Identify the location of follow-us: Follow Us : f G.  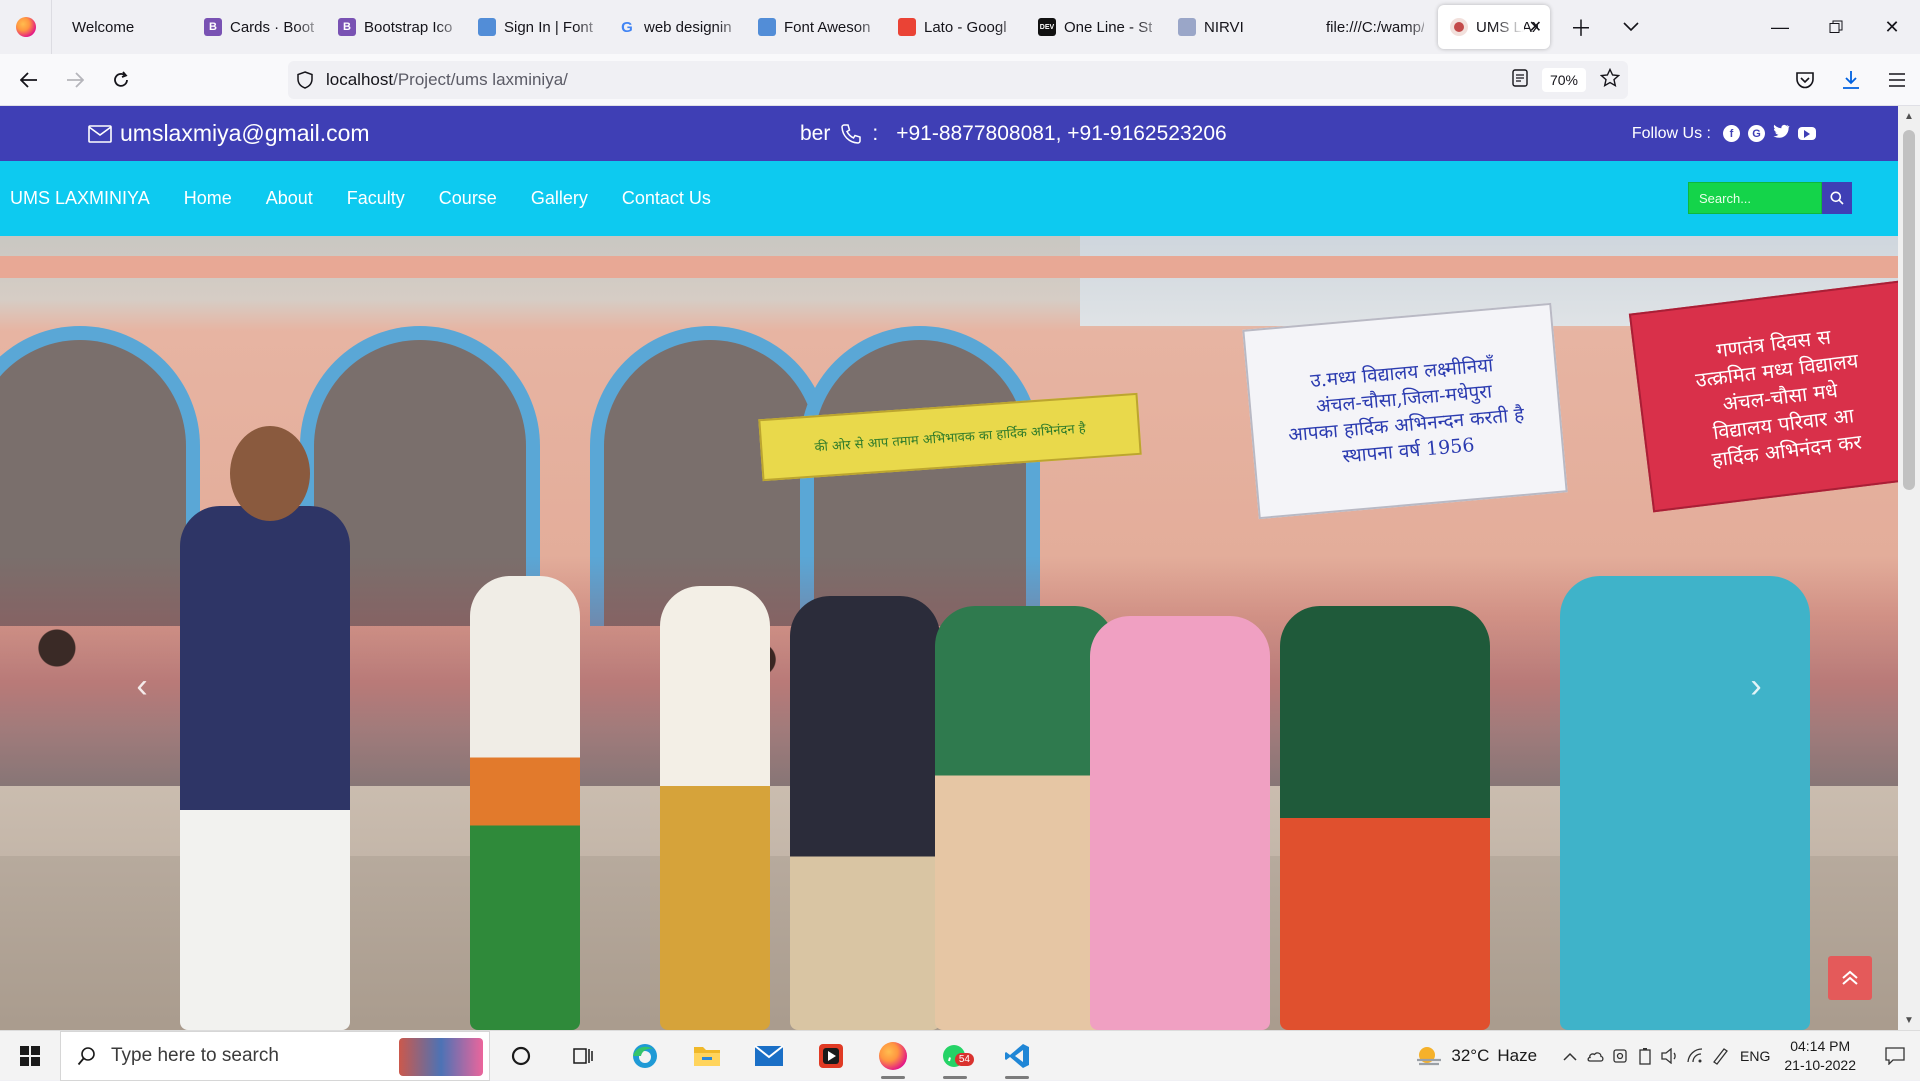
(1724, 133).